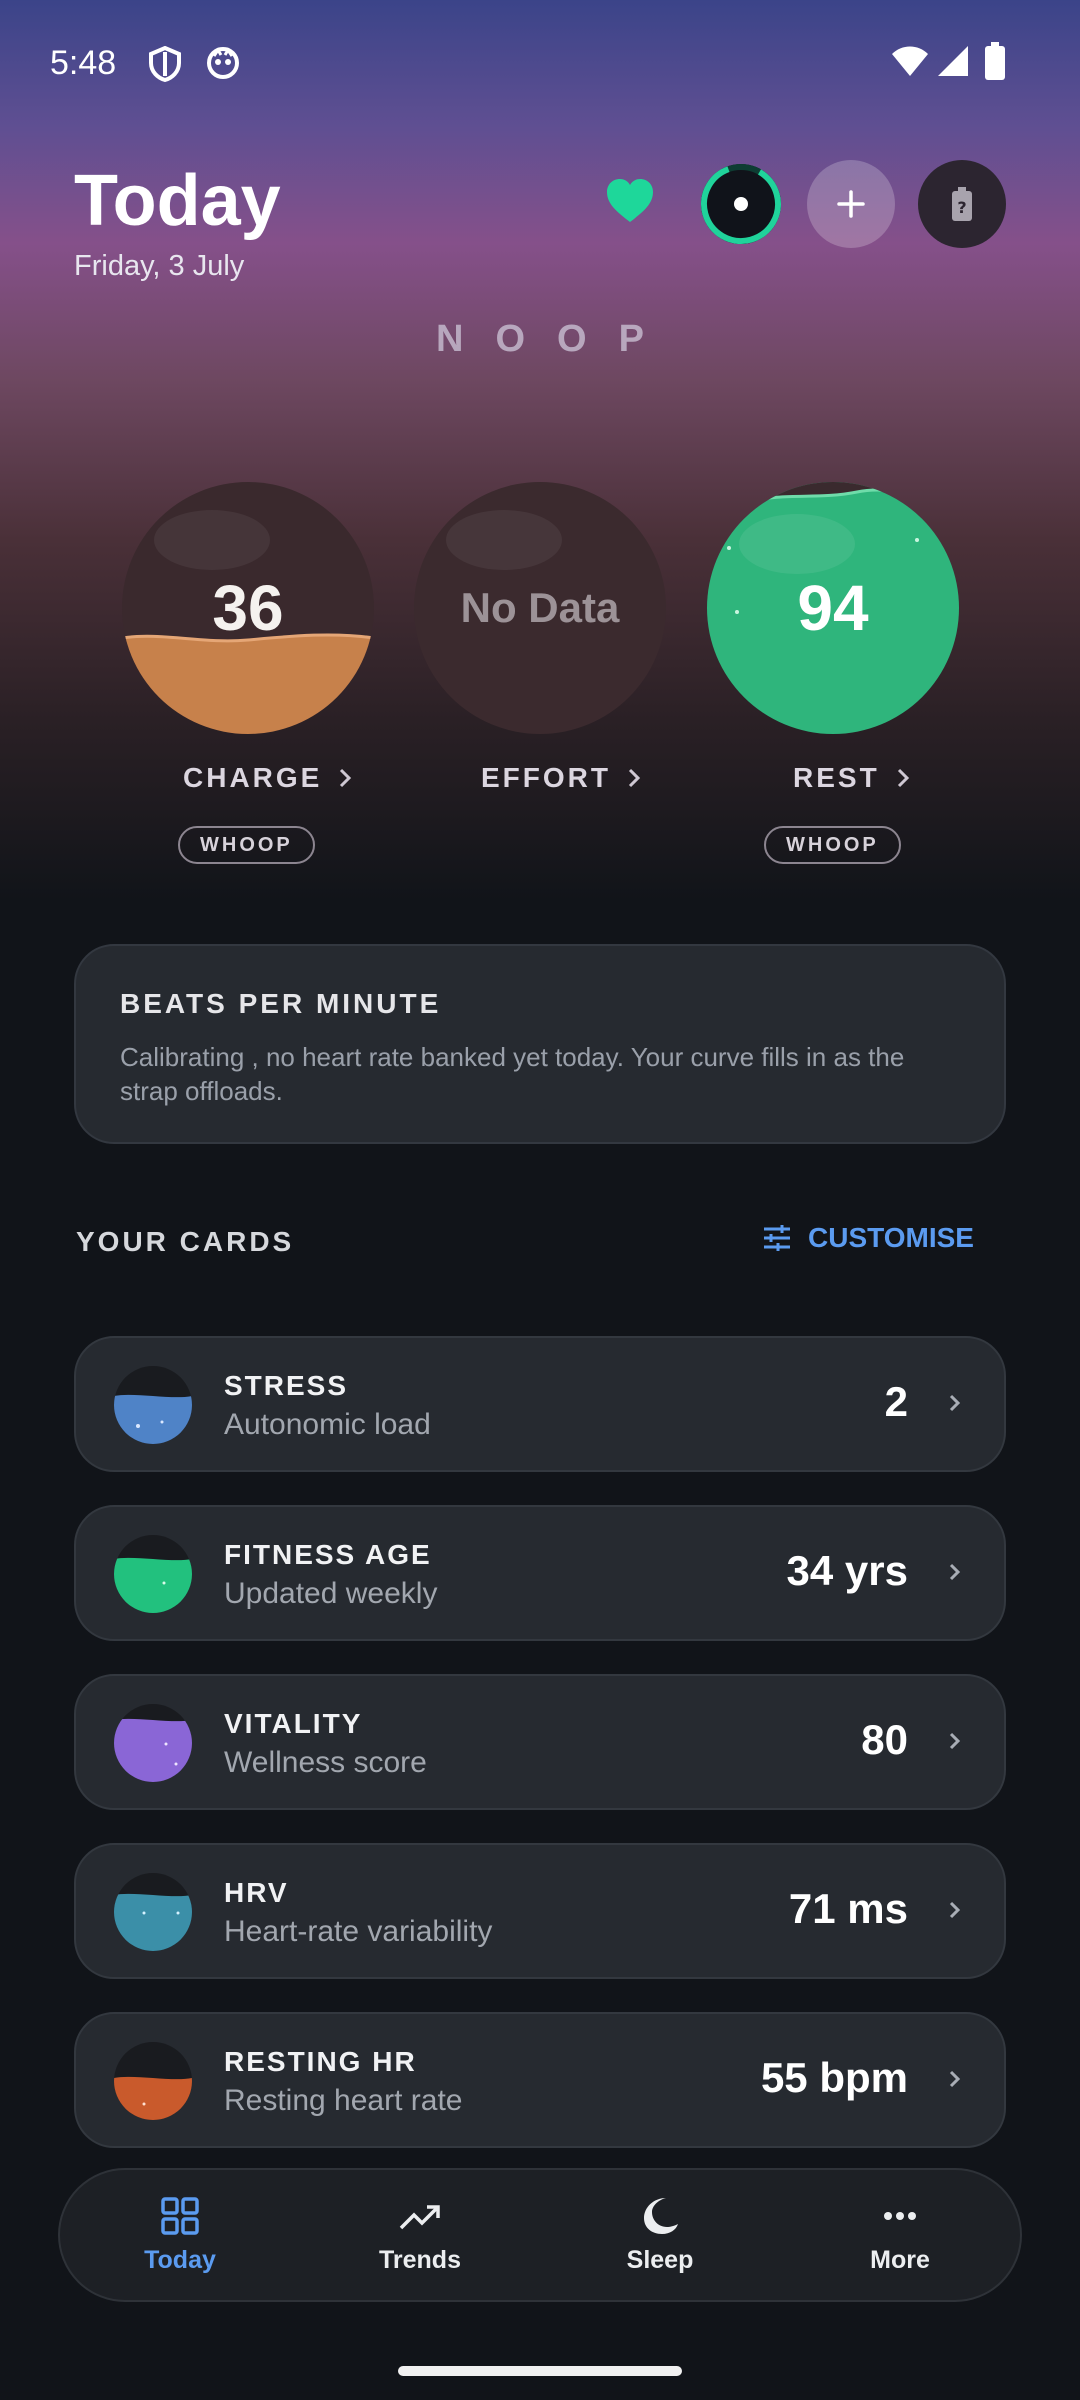  I want to click on brand-wordmark: NOOP, so click(556, 339).